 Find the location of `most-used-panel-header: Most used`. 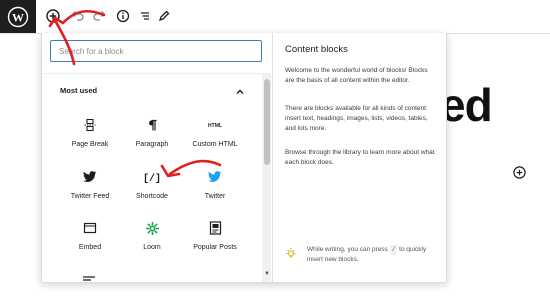

most-used-panel-header: Most used is located at coordinates (152, 87).